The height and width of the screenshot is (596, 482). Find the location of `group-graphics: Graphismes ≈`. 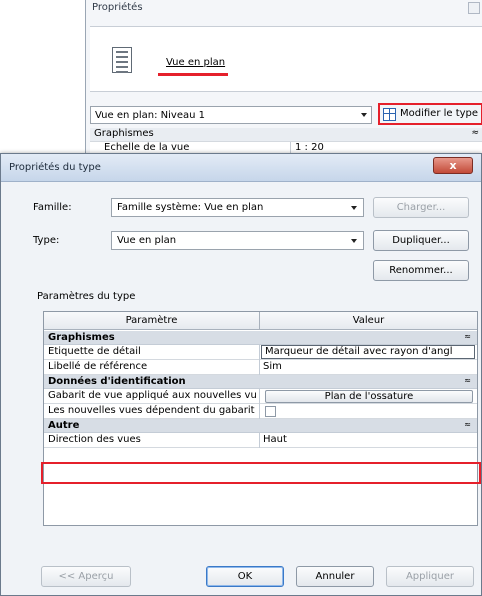

group-graphics: Graphismes ≈ is located at coordinates (260, 338).